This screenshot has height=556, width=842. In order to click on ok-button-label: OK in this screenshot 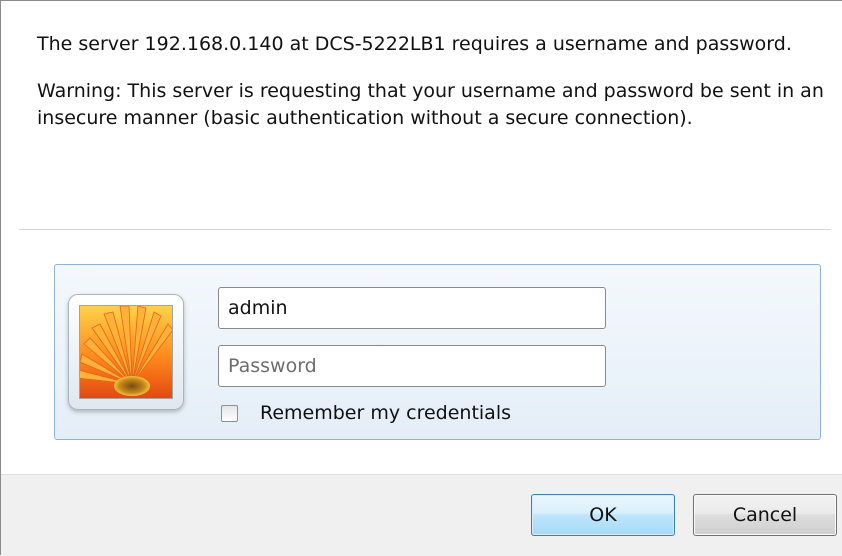, I will do `click(603, 515)`.